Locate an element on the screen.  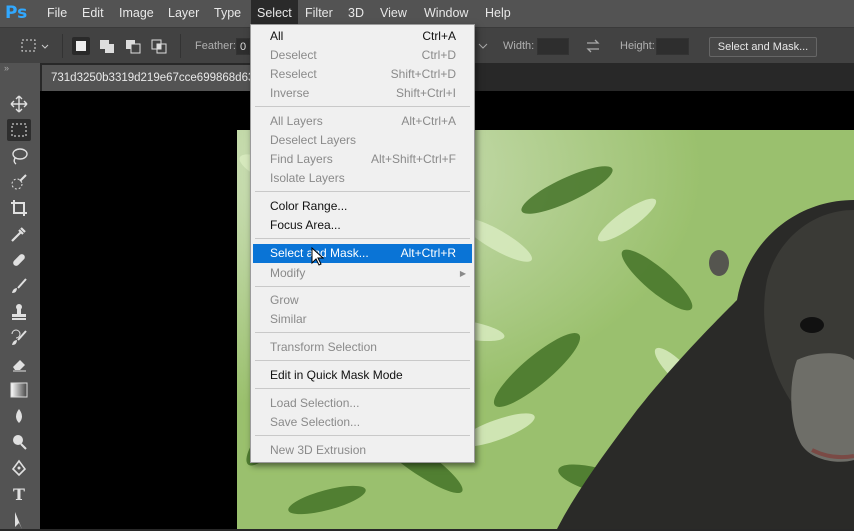
path-select-icon is located at coordinates (19, 520).